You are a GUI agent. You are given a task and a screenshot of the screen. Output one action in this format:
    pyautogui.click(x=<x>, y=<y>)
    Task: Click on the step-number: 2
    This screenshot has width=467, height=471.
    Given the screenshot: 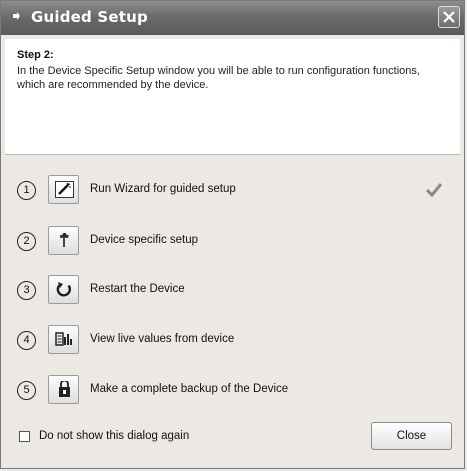 What is the action you would take?
    pyautogui.click(x=26, y=241)
    